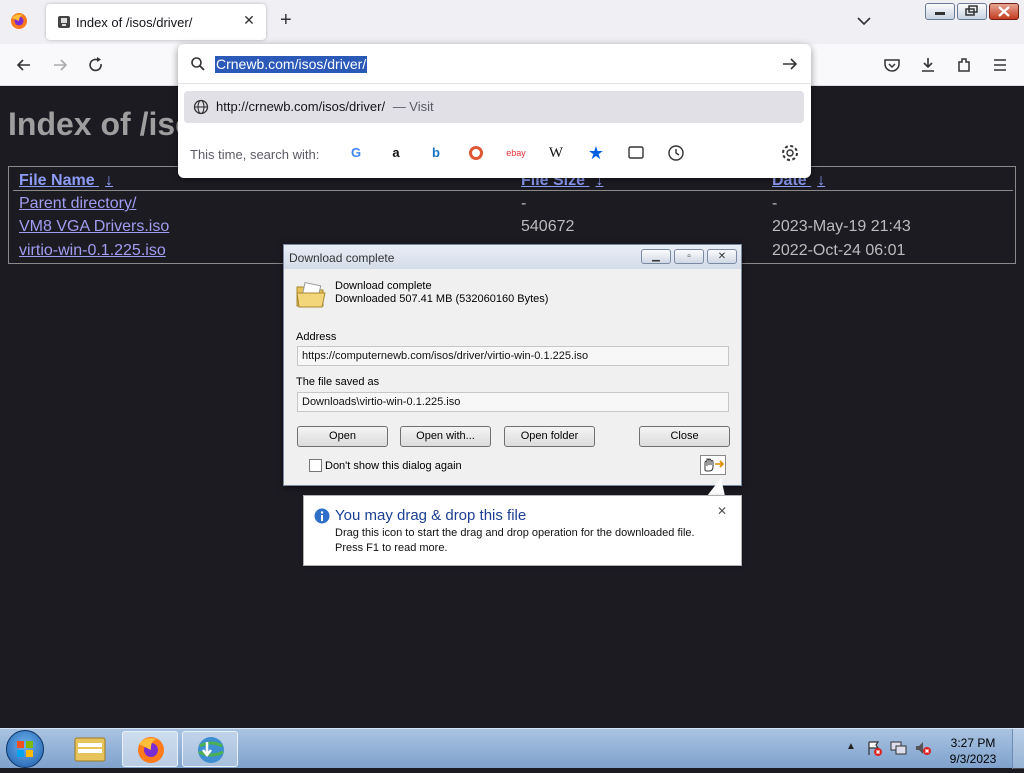 The width and height of the screenshot is (1024, 773). Describe the element at coordinates (391, 548) in the screenshot. I see `balloon-text-line2: Press F1 to read more.` at that location.